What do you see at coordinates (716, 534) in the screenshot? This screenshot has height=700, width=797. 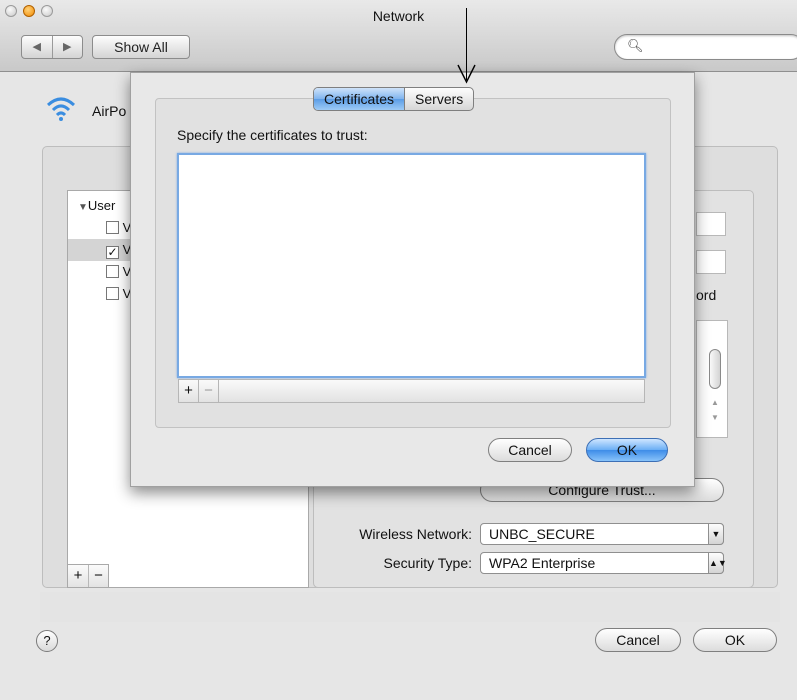 I see `dropdown-arrow-icon: ▼` at bounding box center [716, 534].